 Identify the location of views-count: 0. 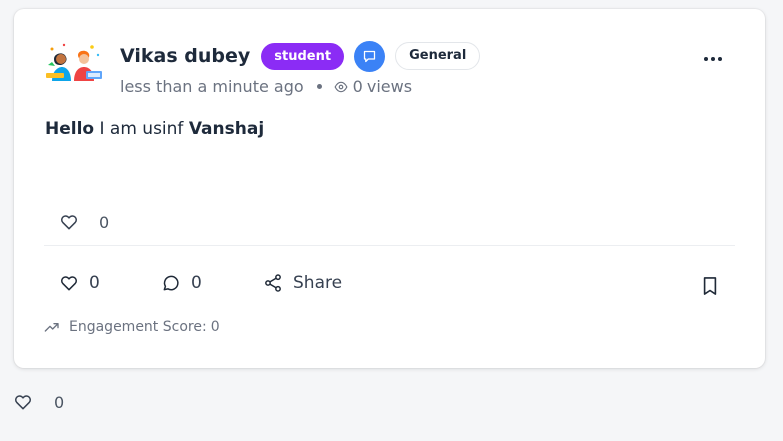
(357, 86).